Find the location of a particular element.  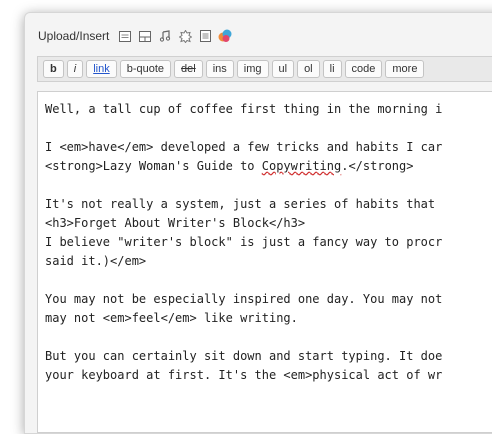

document-icon is located at coordinates (205, 36).